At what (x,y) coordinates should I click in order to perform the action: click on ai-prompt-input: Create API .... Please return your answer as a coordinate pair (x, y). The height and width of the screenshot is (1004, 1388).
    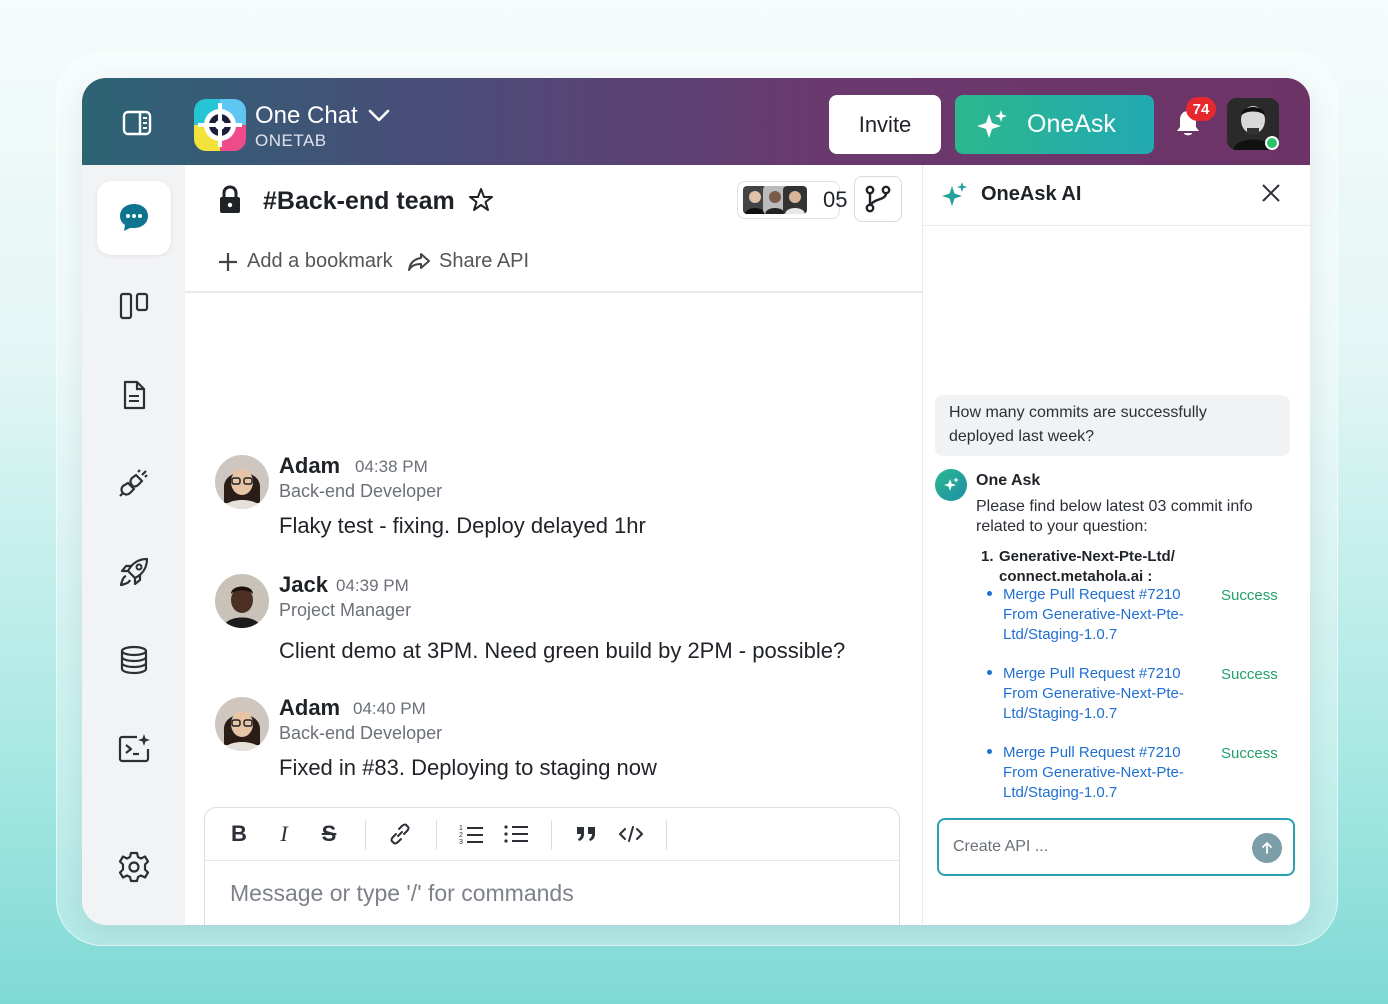
    Looking at the image, I should click on (1116, 847).